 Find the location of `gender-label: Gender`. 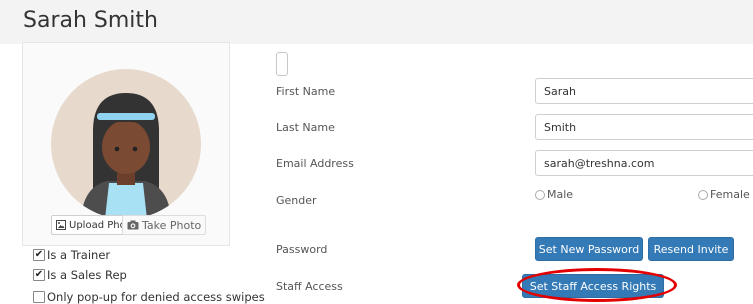

gender-label: Gender is located at coordinates (296, 200).